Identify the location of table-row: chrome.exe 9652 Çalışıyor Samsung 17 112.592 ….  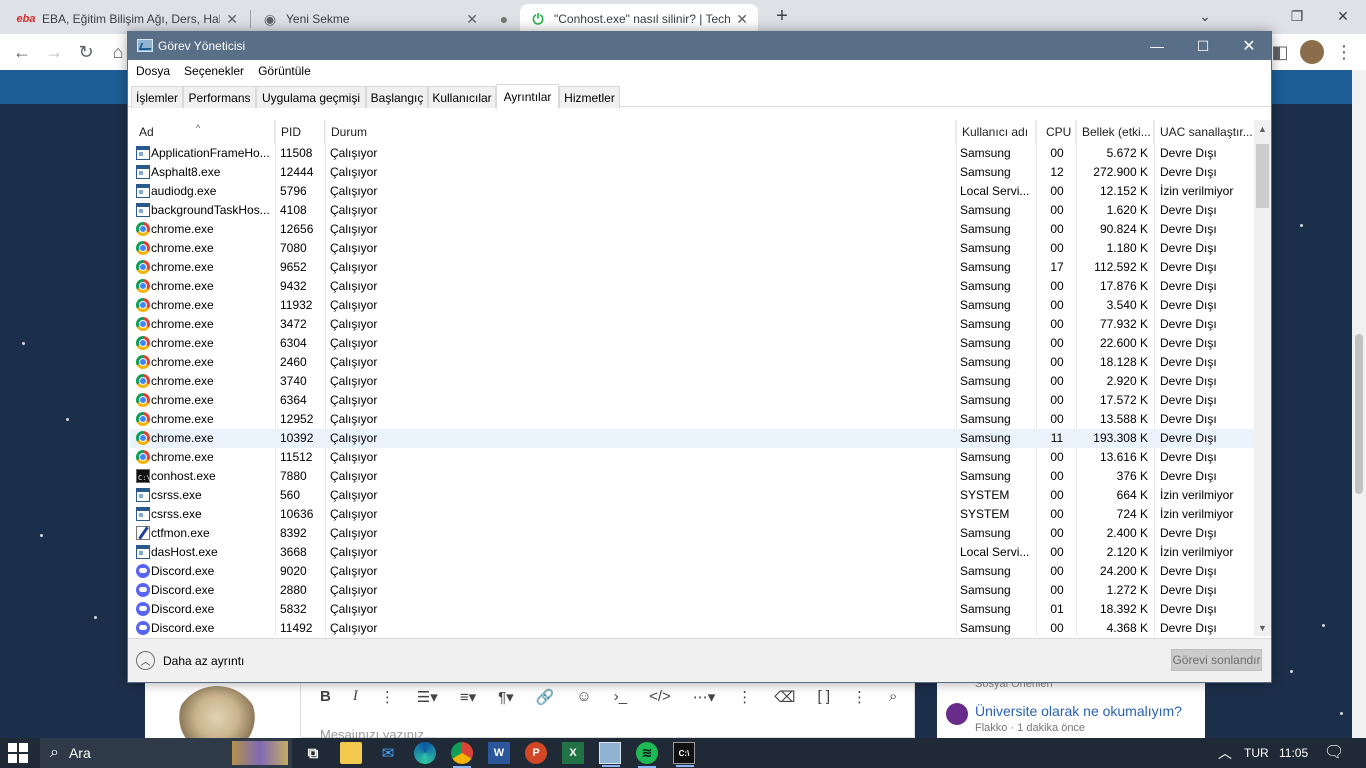
(692, 267).